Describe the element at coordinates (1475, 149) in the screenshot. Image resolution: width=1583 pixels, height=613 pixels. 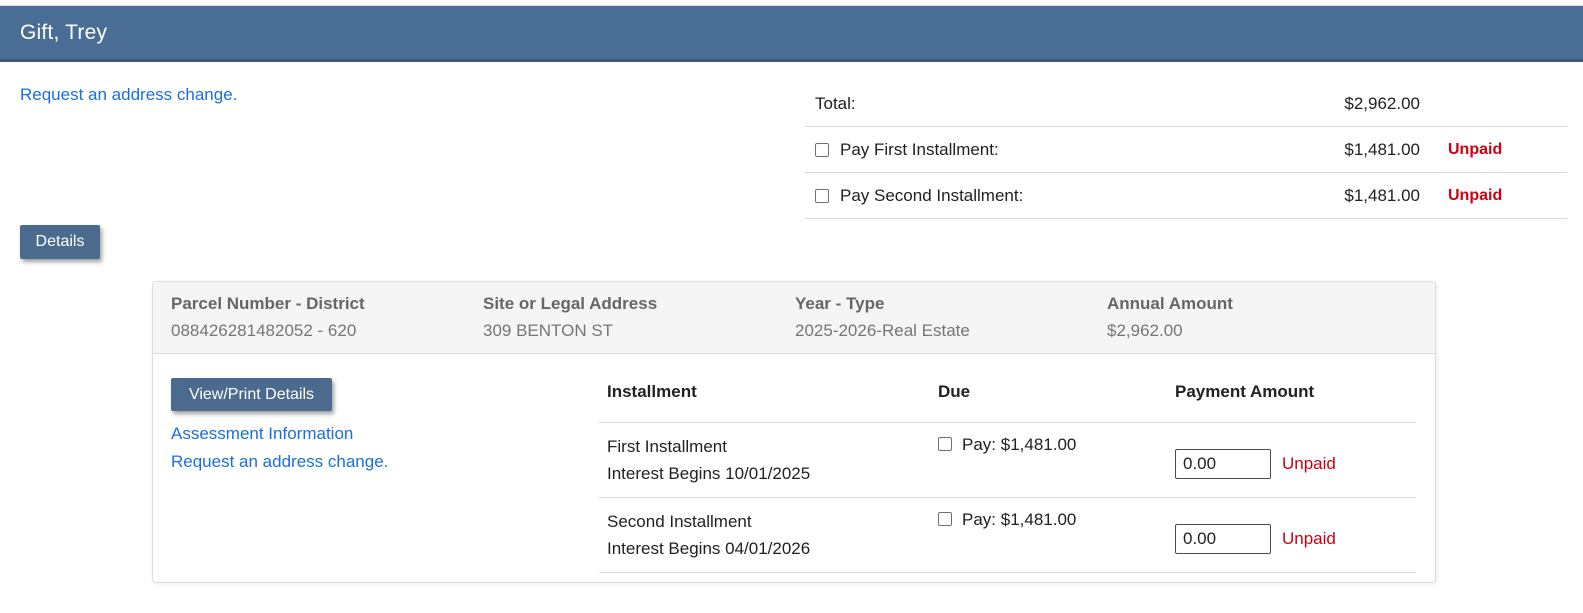
I see `first-installment-status-badge: Unpaid` at that location.